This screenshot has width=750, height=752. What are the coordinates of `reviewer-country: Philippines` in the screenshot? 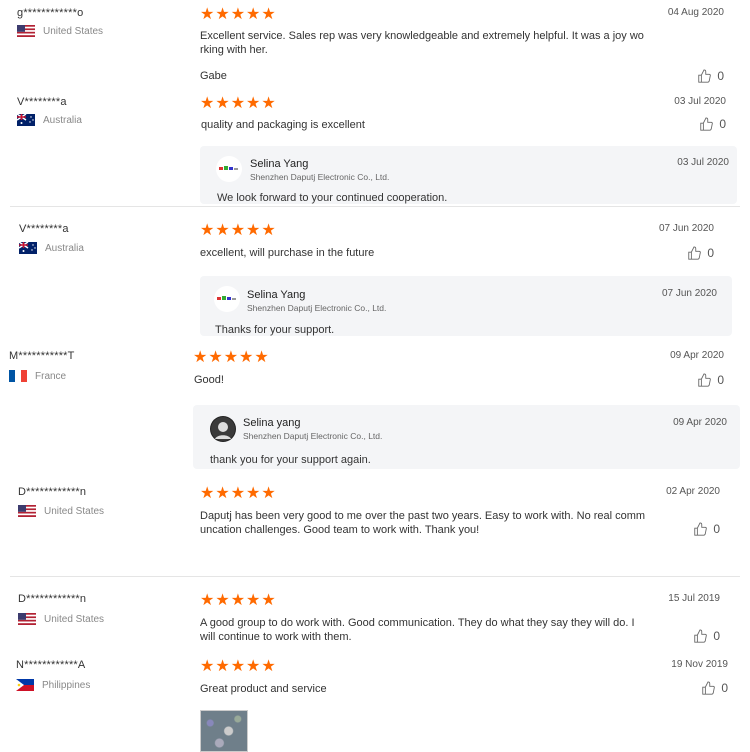 It's located at (53, 685).